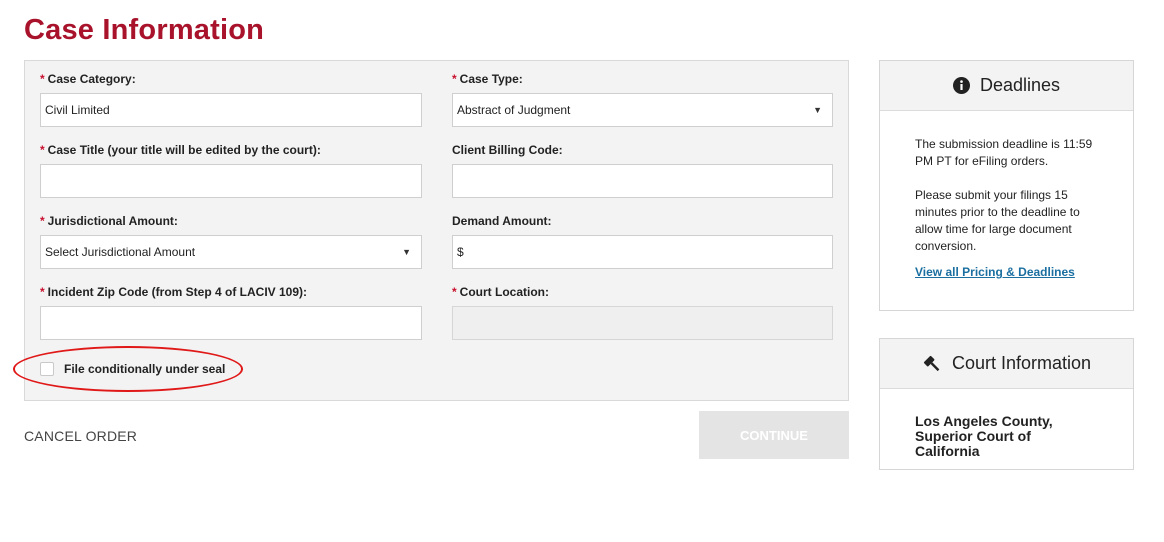  I want to click on case-category-label: * Case Category:, so click(88, 79).